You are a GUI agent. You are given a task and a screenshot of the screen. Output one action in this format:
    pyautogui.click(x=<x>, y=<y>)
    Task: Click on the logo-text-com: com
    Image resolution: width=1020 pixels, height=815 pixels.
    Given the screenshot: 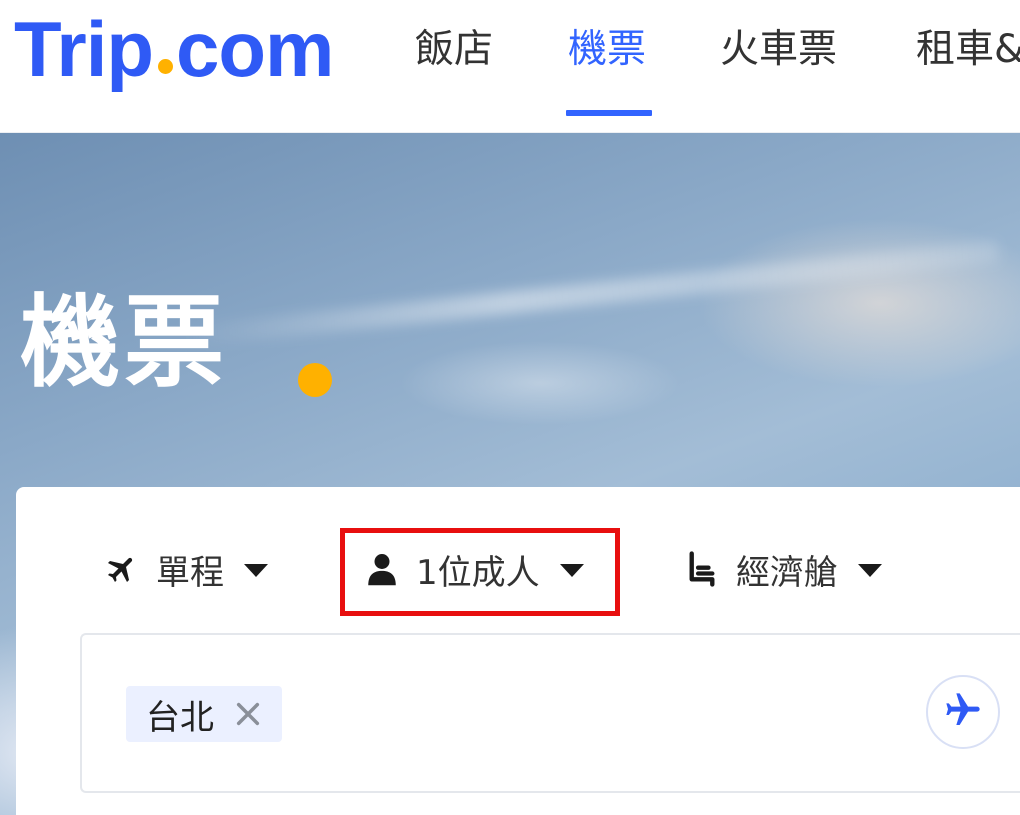 What is the action you would take?
    pyautogui.click(x=255, y=49)
    